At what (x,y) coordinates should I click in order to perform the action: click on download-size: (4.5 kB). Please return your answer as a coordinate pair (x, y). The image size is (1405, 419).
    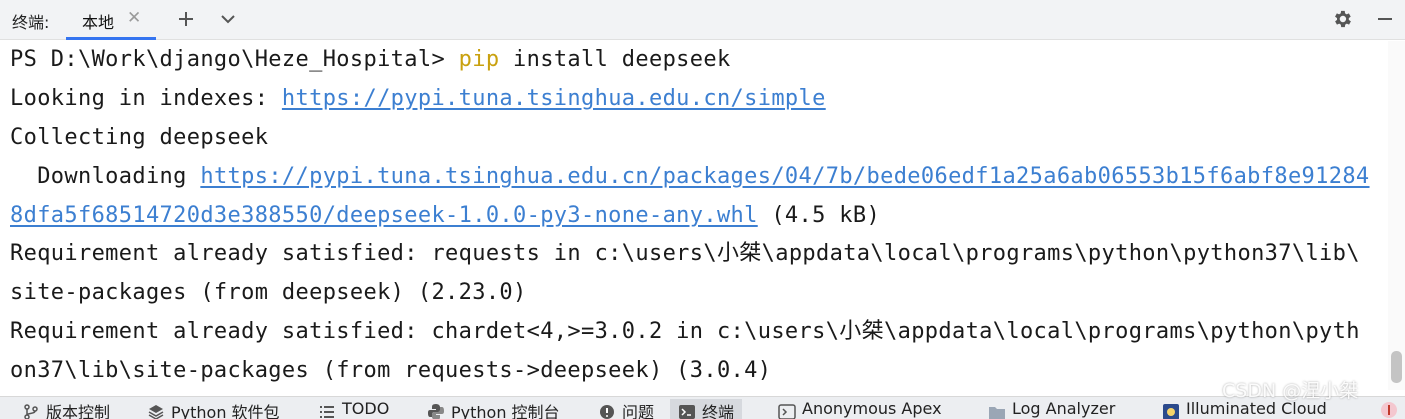
    Looking at the image, I should click on (819, 215).